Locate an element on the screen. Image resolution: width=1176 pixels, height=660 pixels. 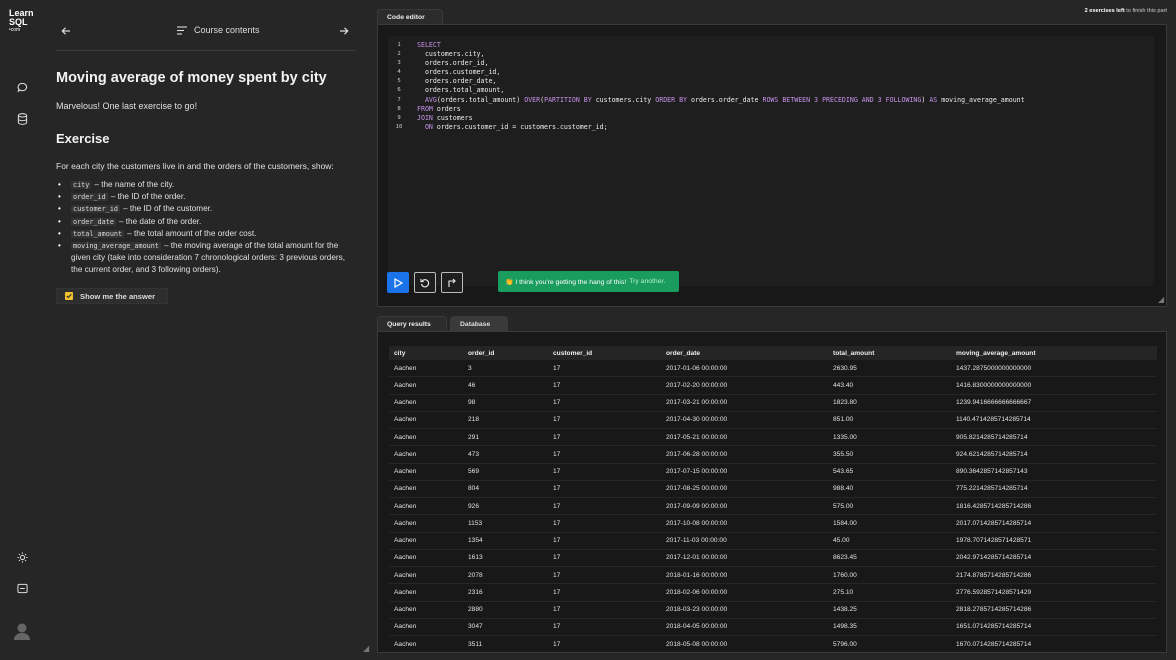
next-arrow-icon is located at coordinates (344, 32).